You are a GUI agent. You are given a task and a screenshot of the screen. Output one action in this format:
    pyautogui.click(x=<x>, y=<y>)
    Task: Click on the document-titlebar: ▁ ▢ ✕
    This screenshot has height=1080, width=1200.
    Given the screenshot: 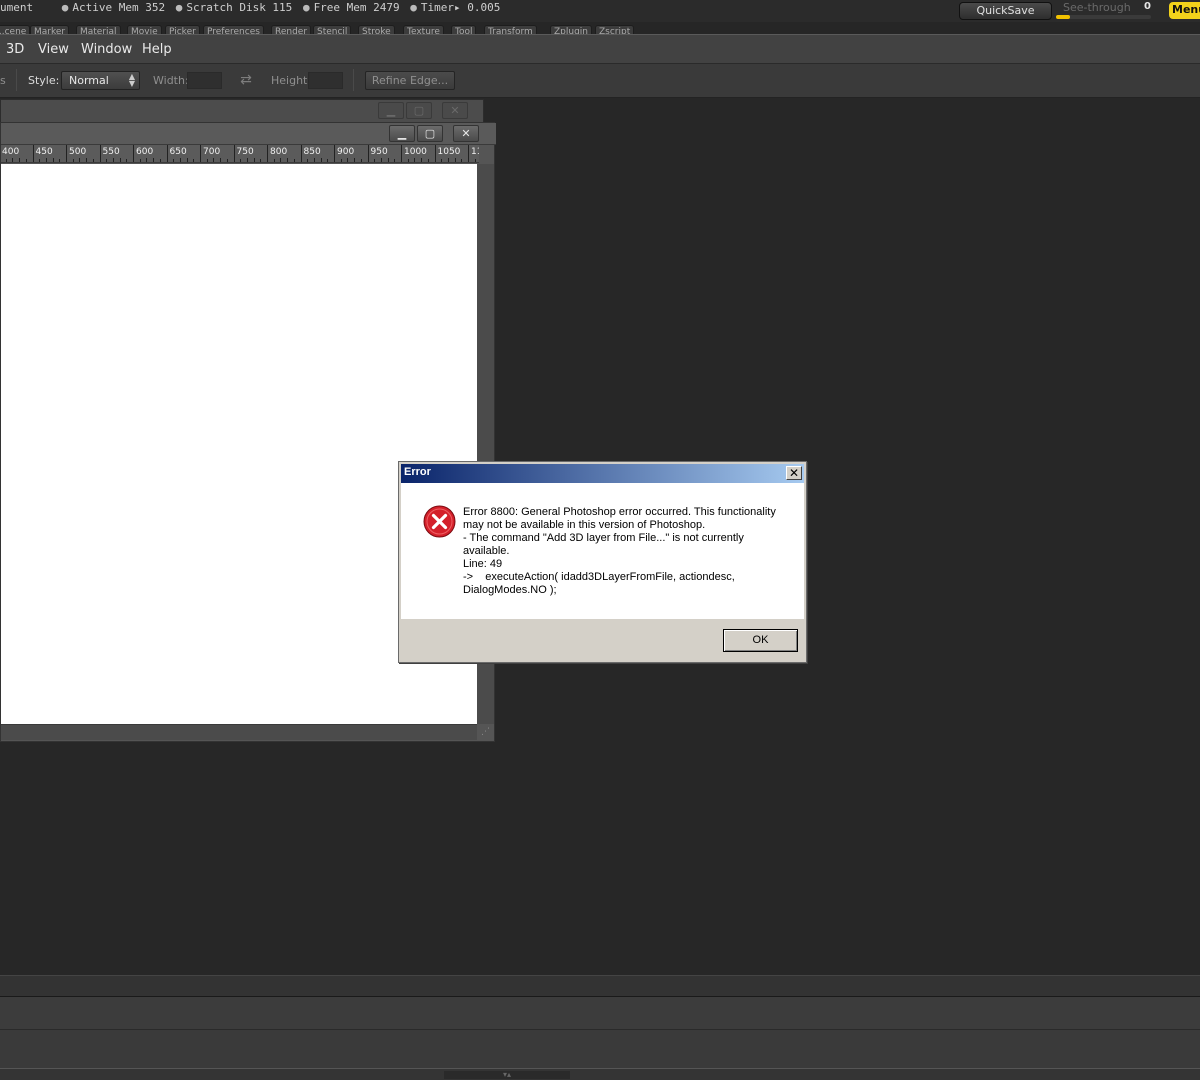 What is the action you would take?
    pyautogui.click(x=248, y=134)
    